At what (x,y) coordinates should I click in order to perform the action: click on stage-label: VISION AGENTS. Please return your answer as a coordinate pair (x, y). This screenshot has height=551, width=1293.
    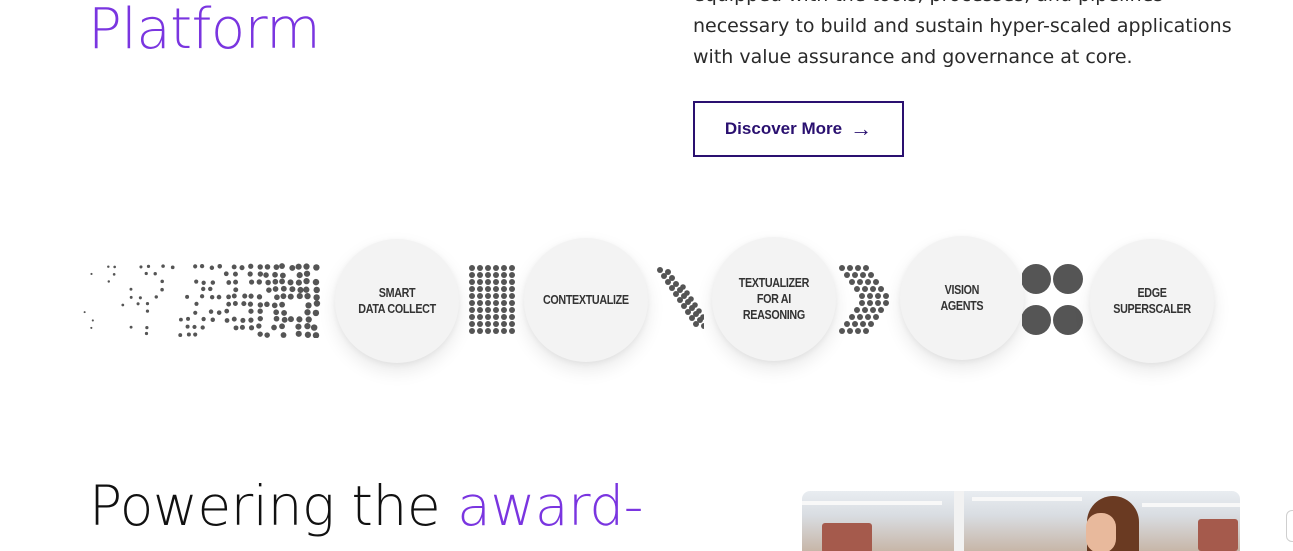
    Looking at the image, I should click on (962, 298).